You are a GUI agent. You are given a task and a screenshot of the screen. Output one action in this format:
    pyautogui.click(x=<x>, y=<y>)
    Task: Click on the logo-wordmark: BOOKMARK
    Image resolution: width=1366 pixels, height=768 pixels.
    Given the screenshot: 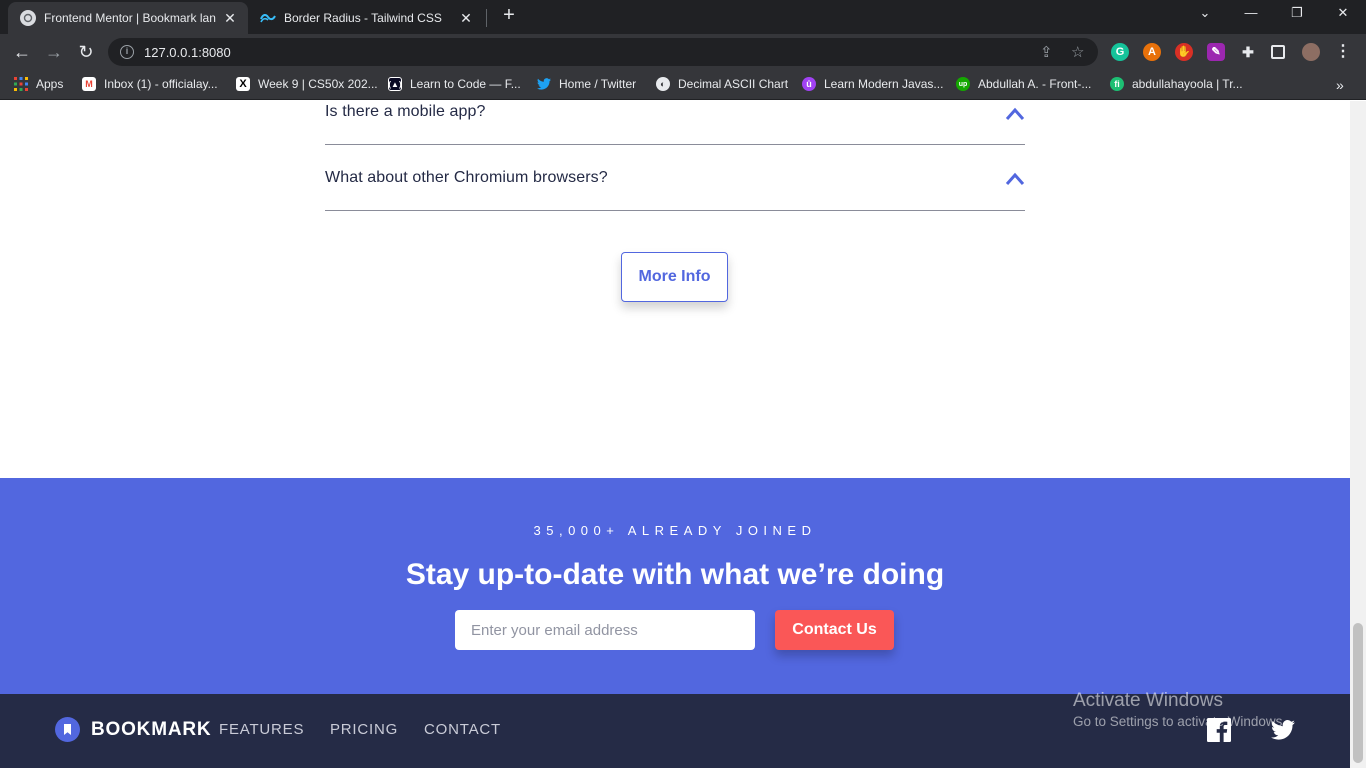 What is the action you would take?
    pyautogui.click(x=151, y=729)
    